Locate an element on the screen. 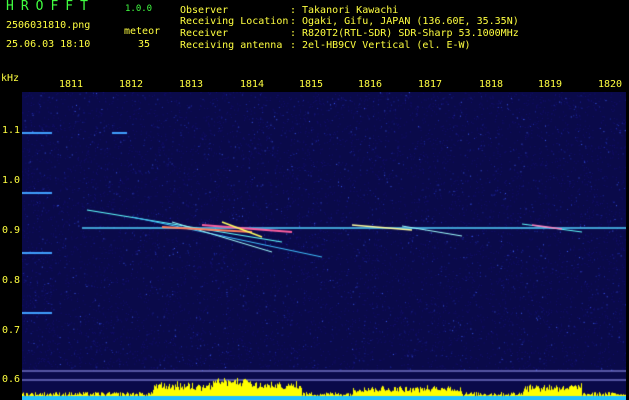 The width and height of the screenshot is (629, 400). app-version: 1.0.0 is located at coordinates (139, 9).